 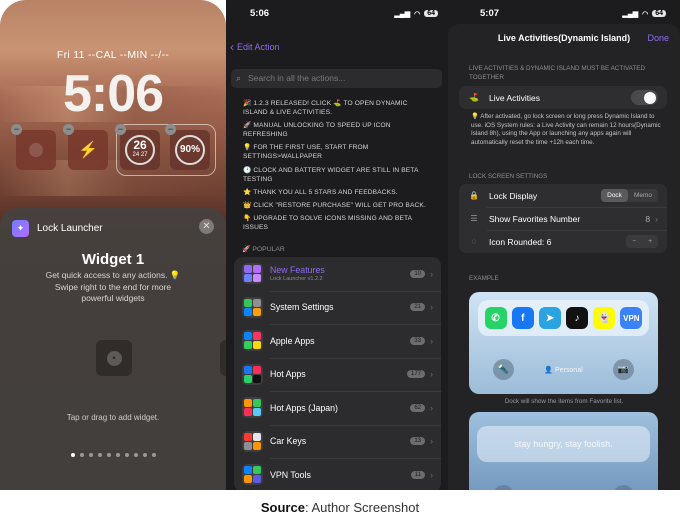 I want to click on category-text: Car Keys, so click(x=340, y=441).